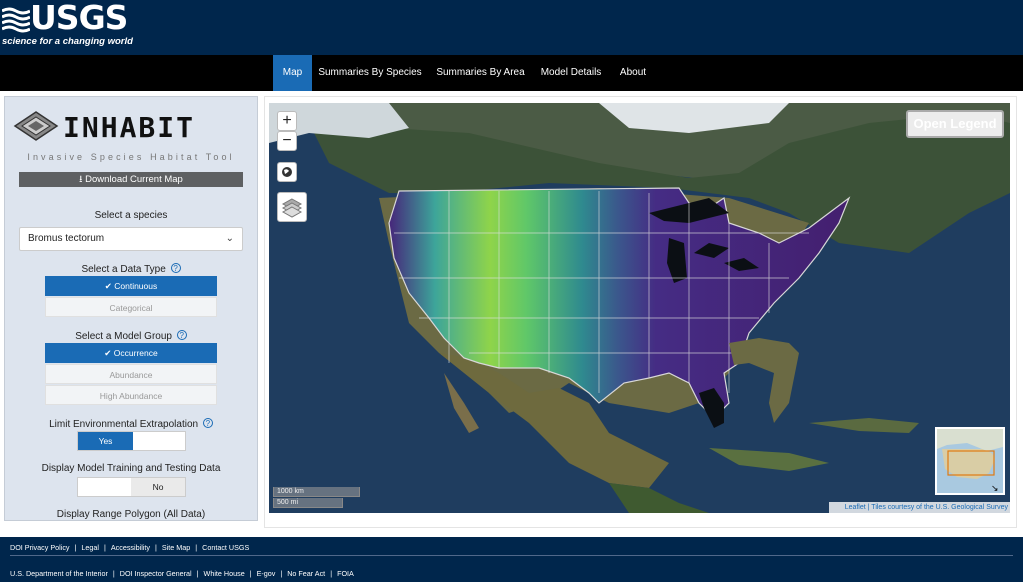 The height and width of the screenshot is (582, 1023). I want to click on footer-link-contact: Contact USGS, so click(225, 547).